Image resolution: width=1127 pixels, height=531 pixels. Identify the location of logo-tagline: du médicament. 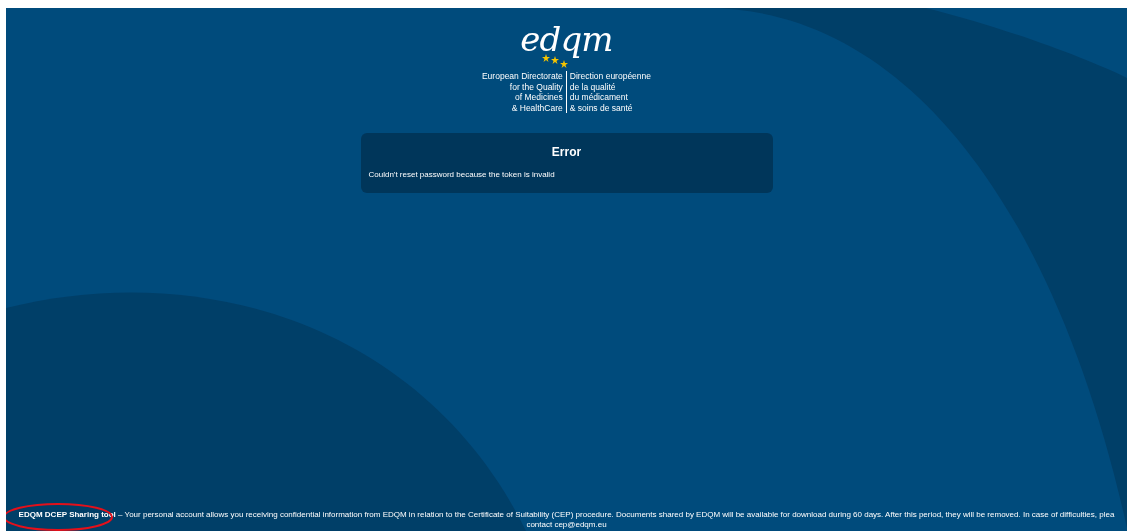
(598, 97).